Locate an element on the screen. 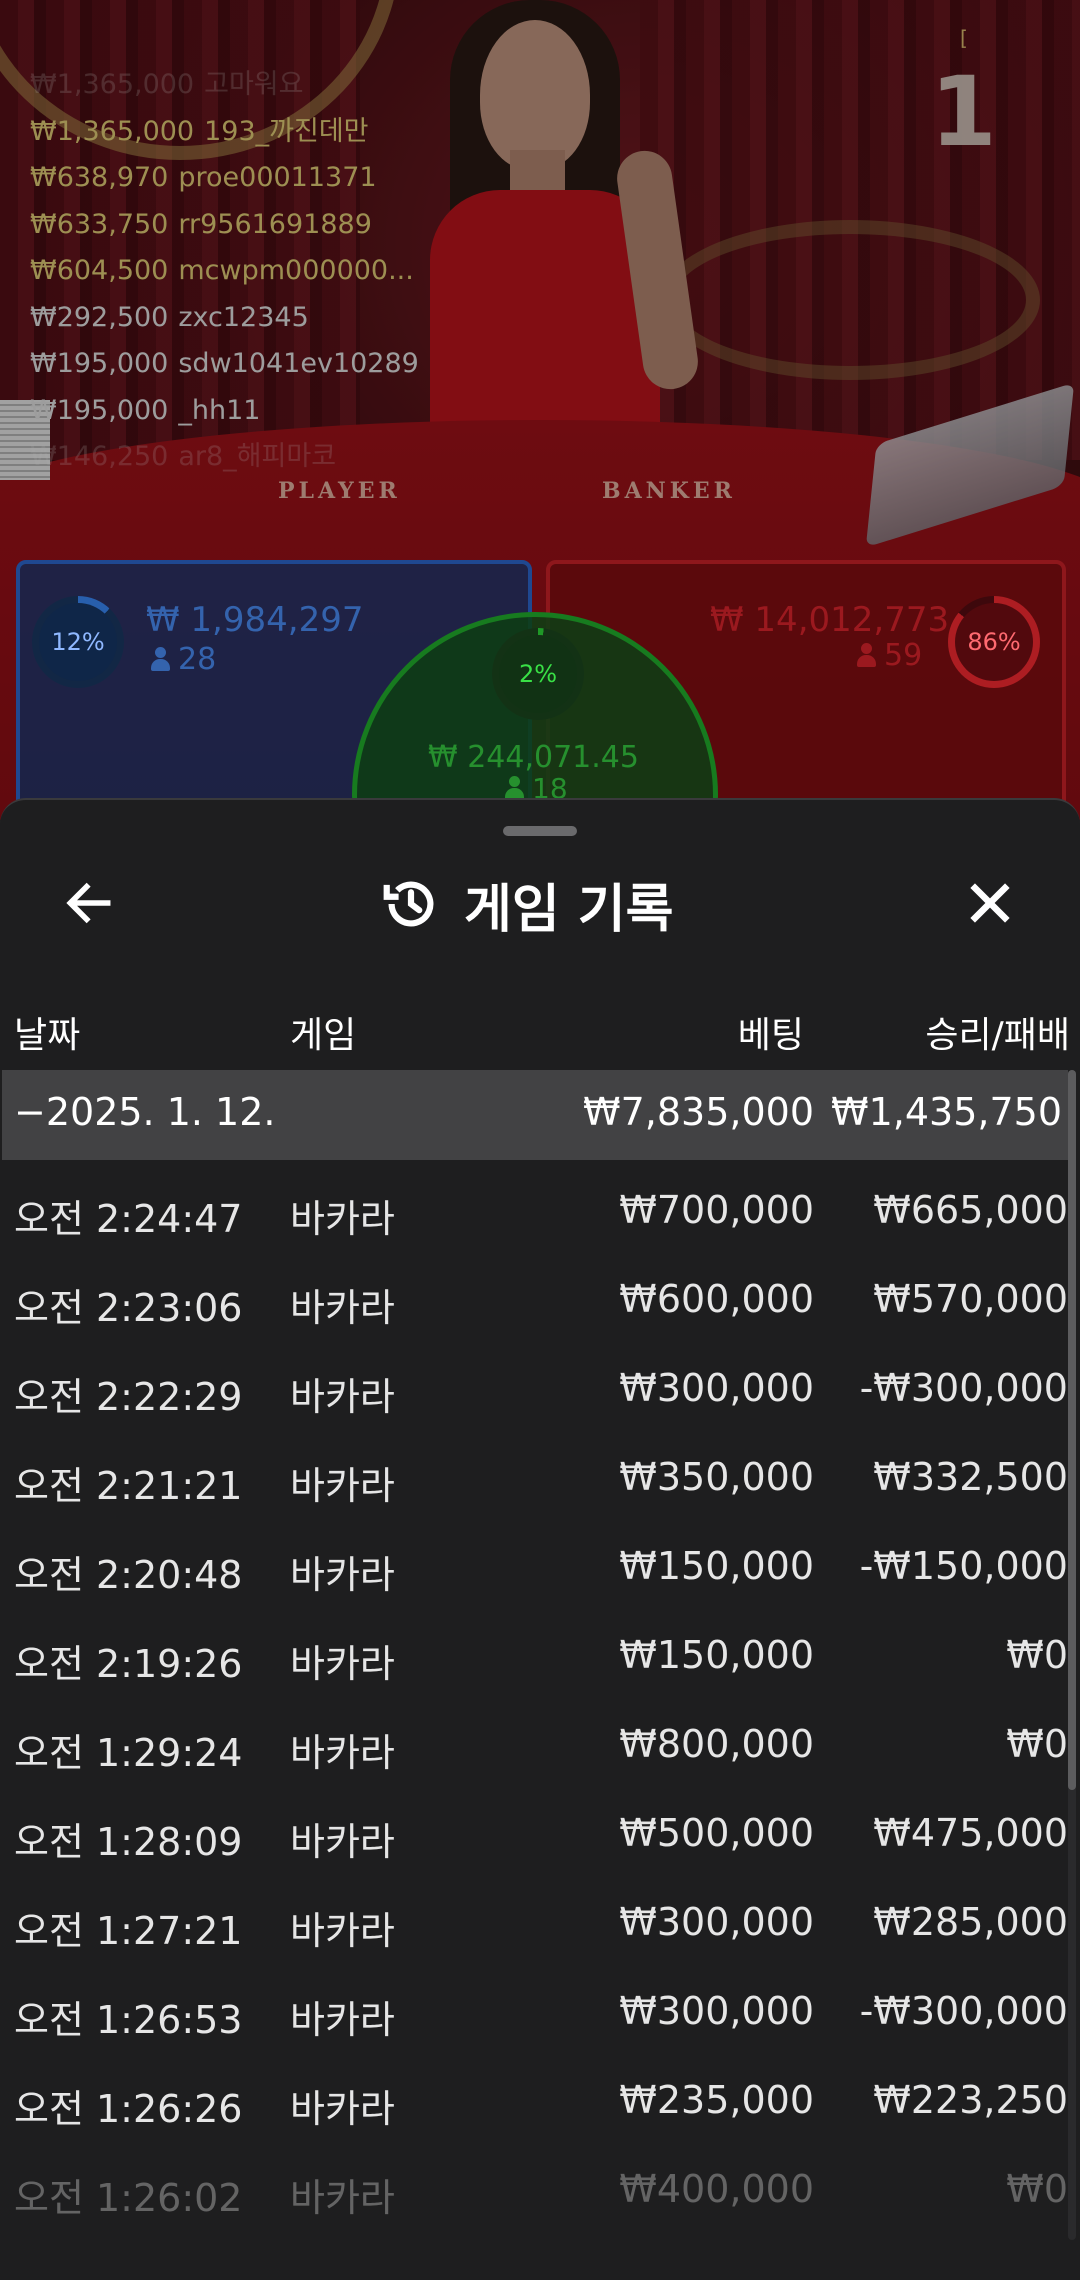  row-time: 오전 2:24:47 is located at coordinates (128, 1219).